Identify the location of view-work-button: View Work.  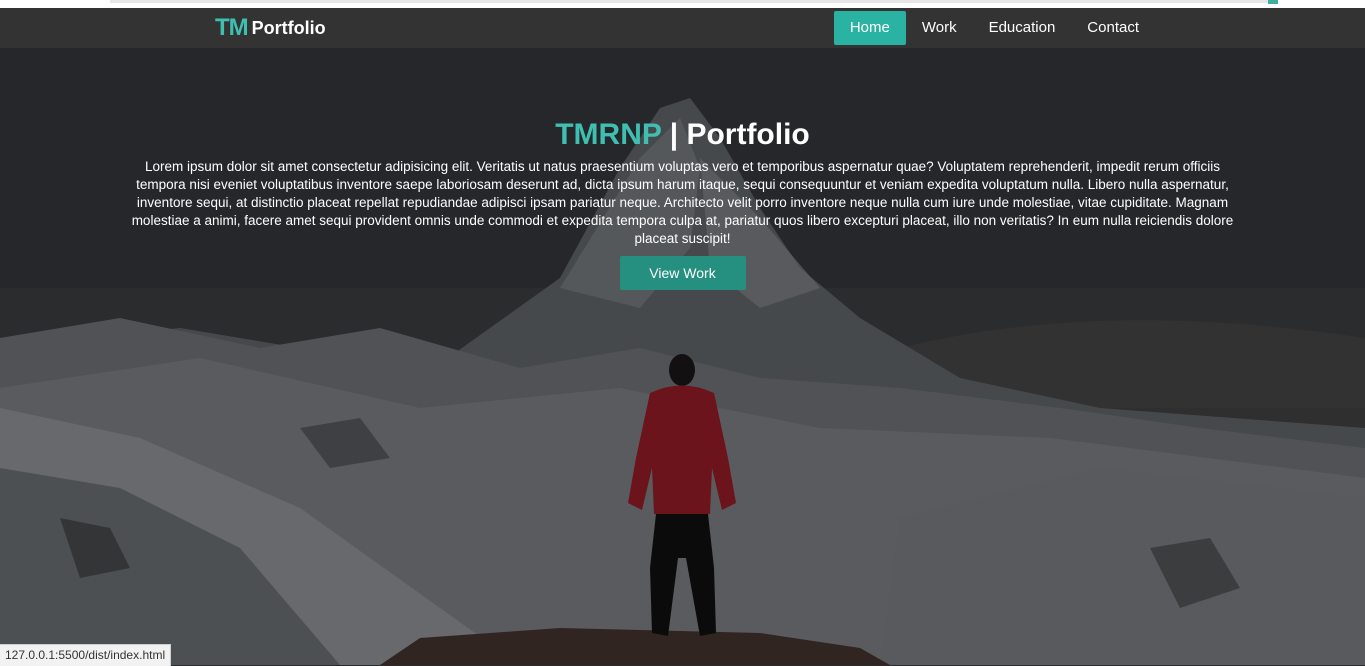
(682, 273).